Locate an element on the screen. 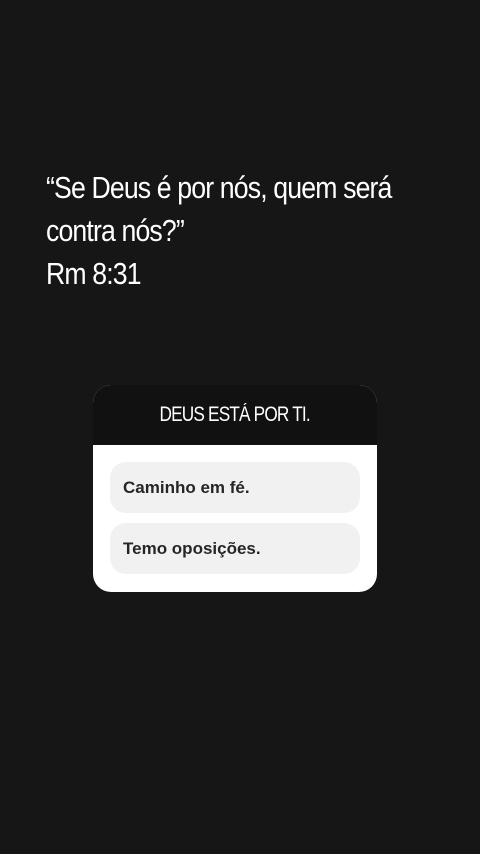 This screenshot has height=854, width=480. poll-options: Caminho em fé. Temo oposições. is located at coordinates (235, 509).